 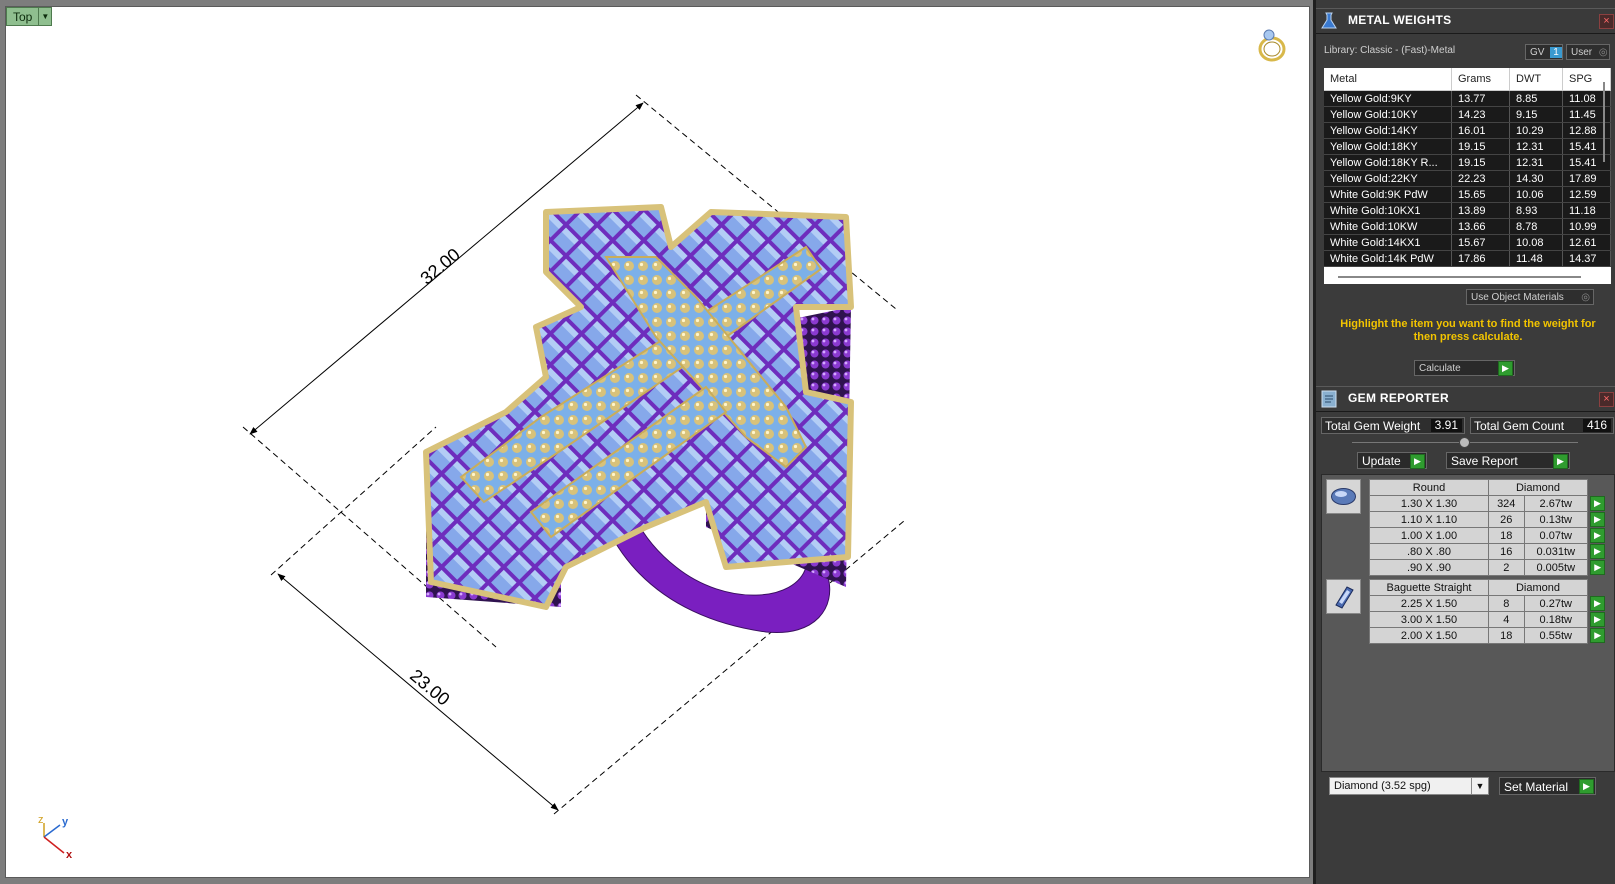 I want to click on flask-icon, so click(x=1329, y=20).